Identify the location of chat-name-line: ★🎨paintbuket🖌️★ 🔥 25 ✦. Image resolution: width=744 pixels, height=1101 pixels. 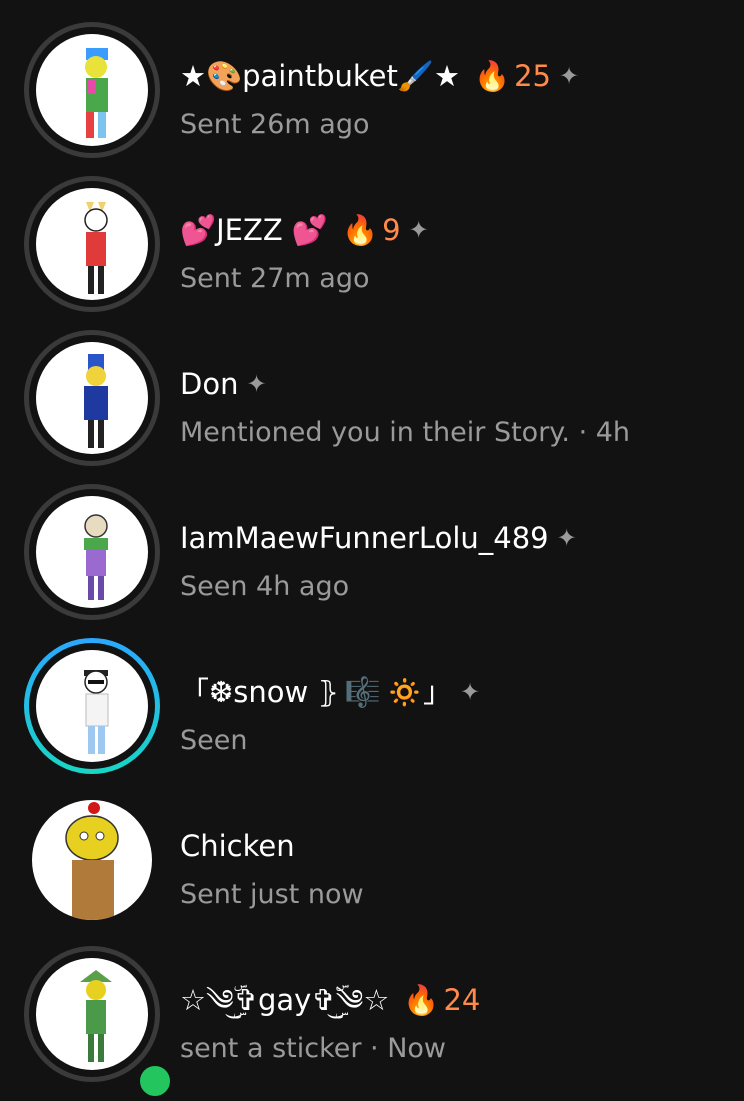
(379, 76).